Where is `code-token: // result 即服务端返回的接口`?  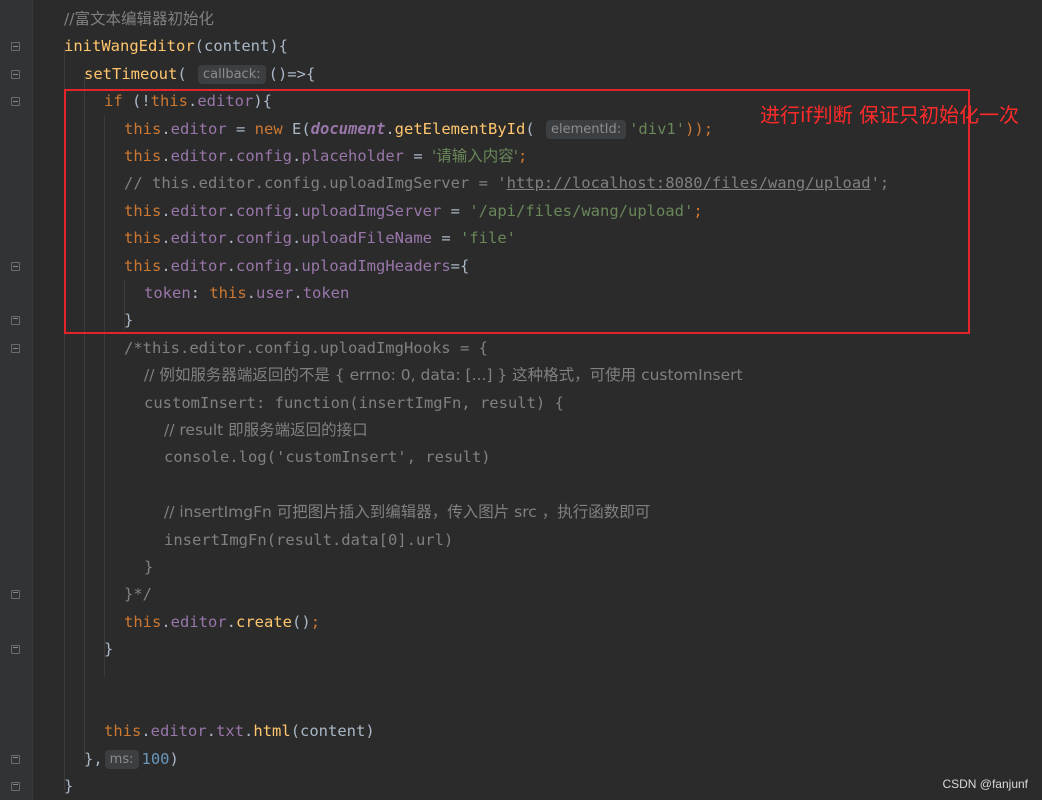 code-token: // result 即服务端返回的接口 is located at coordinates (266, 430).